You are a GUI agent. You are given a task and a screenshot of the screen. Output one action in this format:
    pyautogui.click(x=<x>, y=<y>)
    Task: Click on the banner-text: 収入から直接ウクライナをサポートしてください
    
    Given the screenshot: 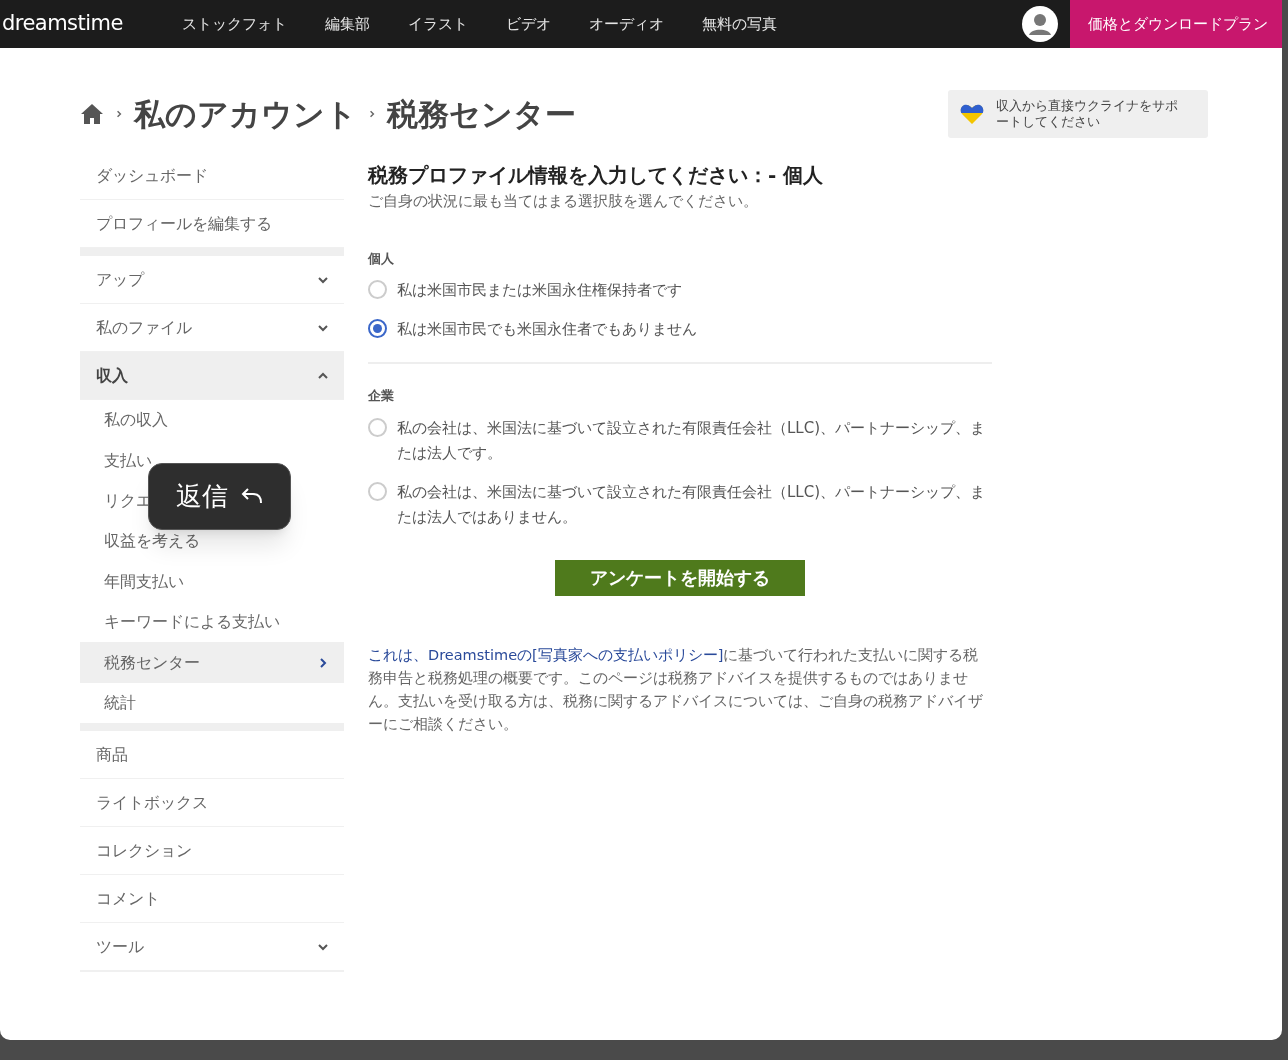 What is the action you would take?
    pyautogui.click(x=1087, y=114)
    